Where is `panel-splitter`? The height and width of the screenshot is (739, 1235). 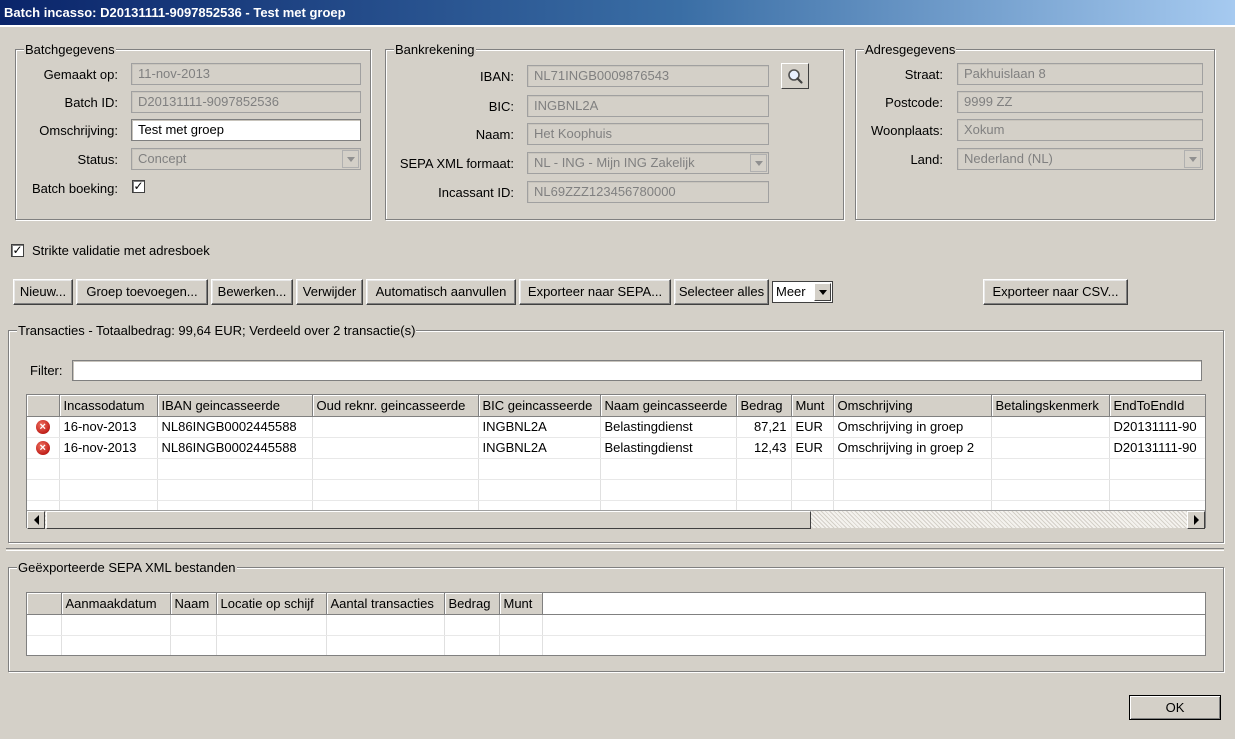
panel-splitter is located at coordinates (615, 549).